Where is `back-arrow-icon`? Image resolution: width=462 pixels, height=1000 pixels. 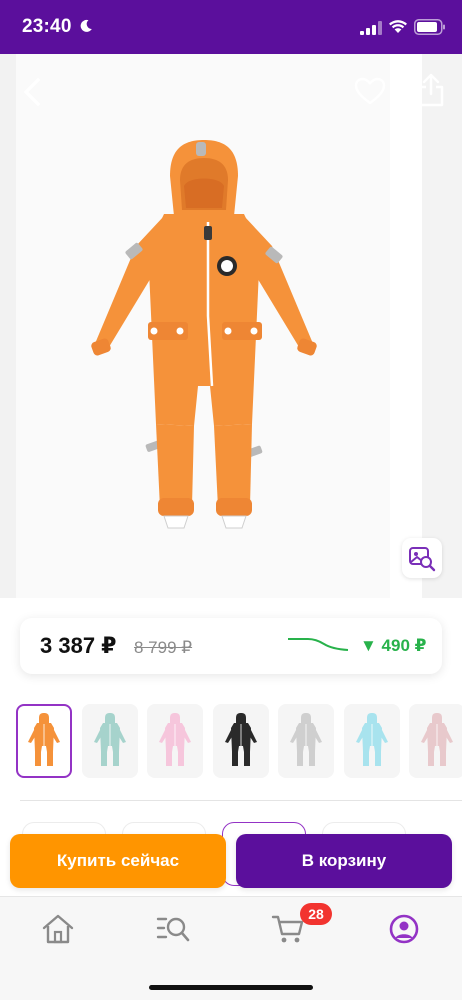
back-arrow-icon is located at coordinates (32, 92).